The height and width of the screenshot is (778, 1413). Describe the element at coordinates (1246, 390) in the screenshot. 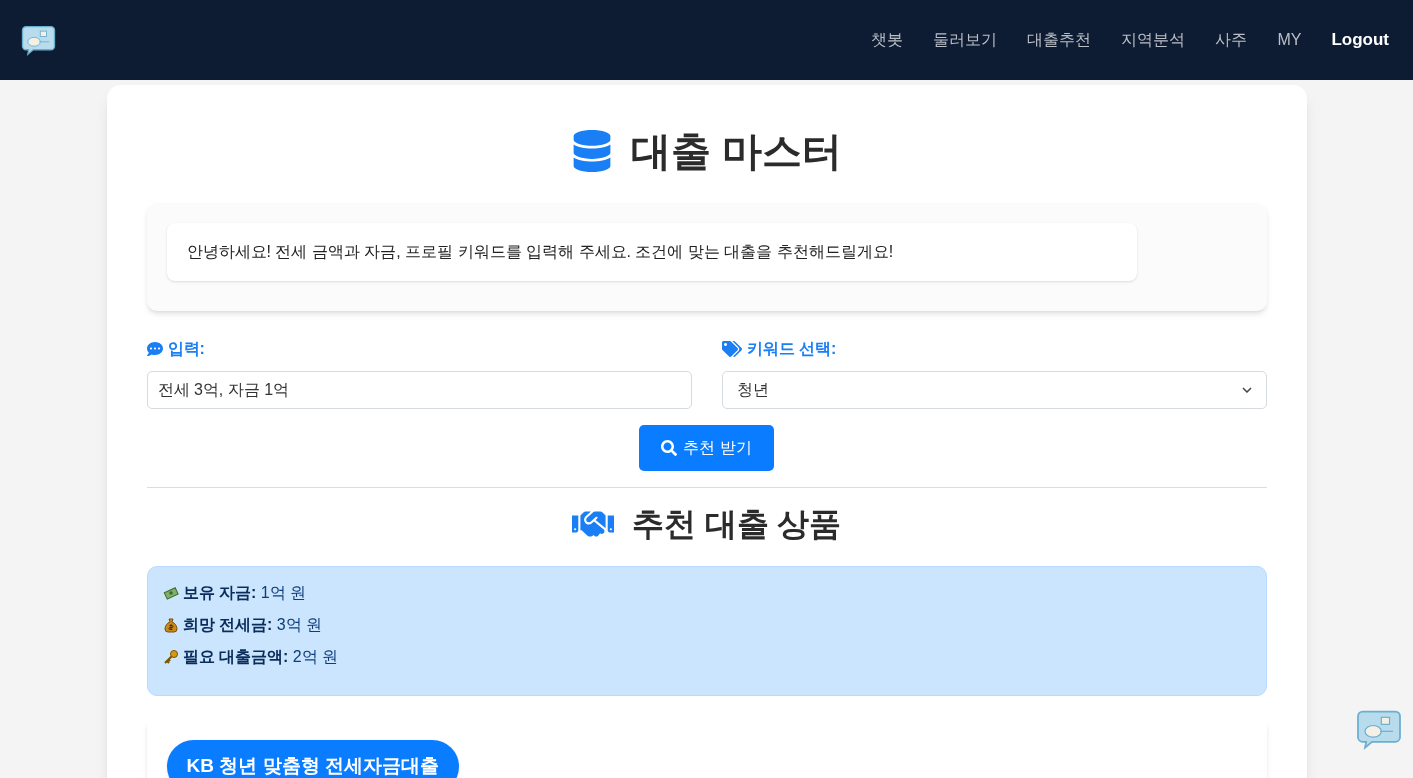

I see `chevron-down-icon` at that location.